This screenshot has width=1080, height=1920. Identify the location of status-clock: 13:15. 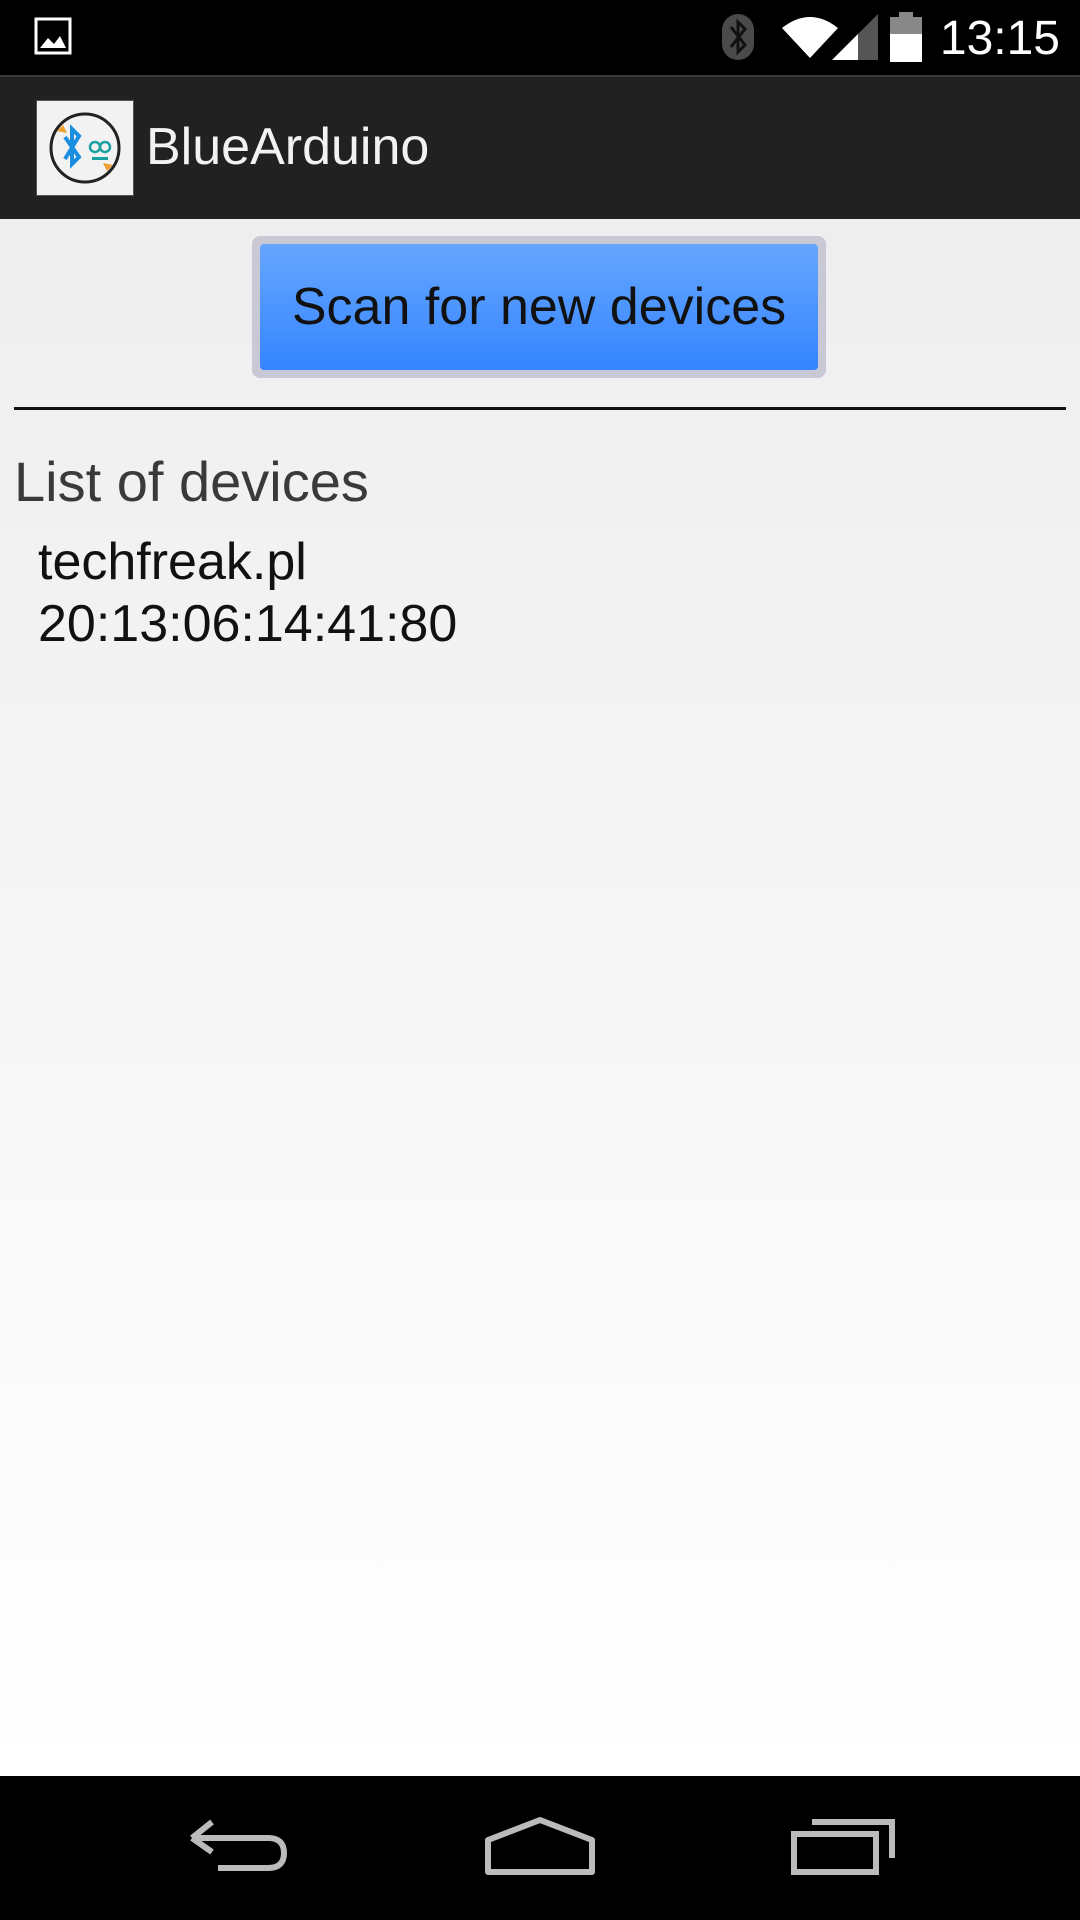
(999, 38).